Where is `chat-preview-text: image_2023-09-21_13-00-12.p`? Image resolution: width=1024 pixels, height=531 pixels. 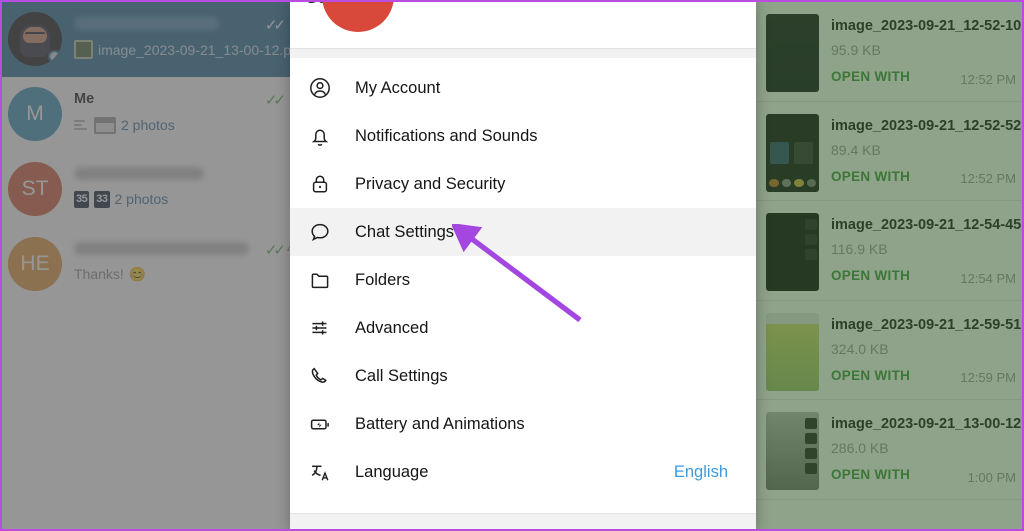 chat-preview-text: image_2023-09-21_13-00-12.p is located at coordinates (195, 49).